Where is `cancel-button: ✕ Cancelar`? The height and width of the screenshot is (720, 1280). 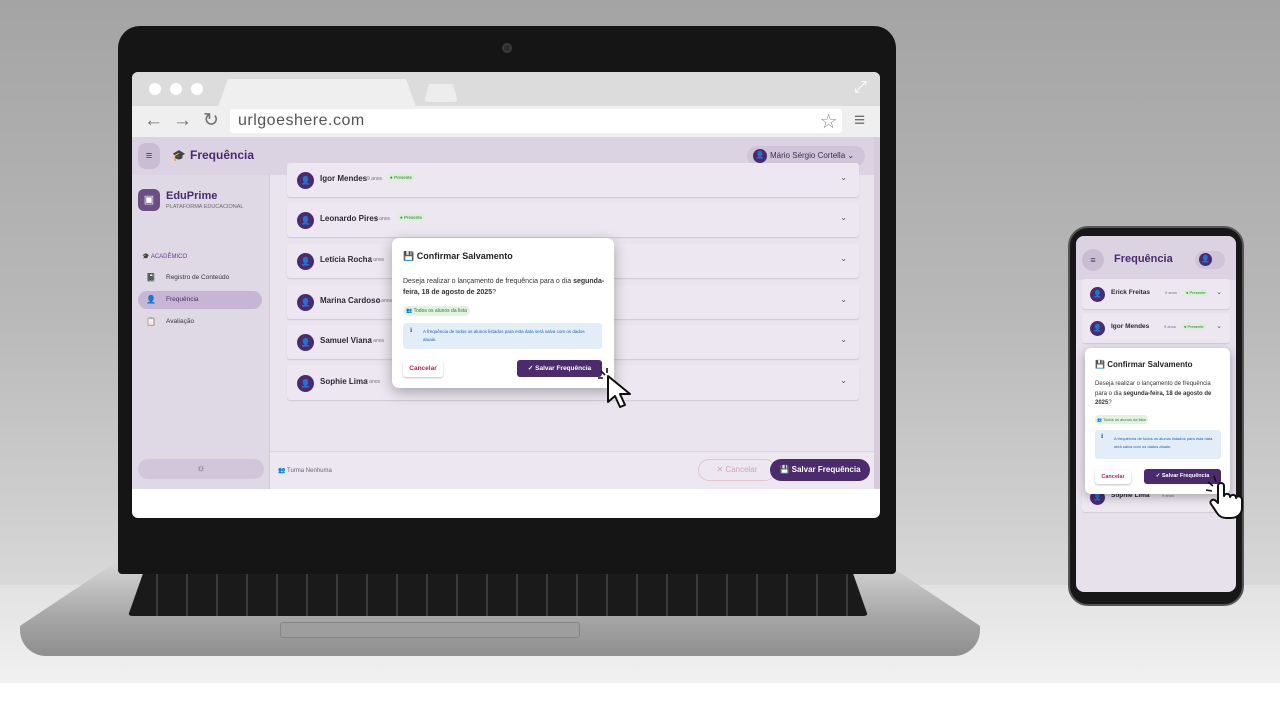
cancel-button: ✕ Cancelar is located at coordinates (737, 470).